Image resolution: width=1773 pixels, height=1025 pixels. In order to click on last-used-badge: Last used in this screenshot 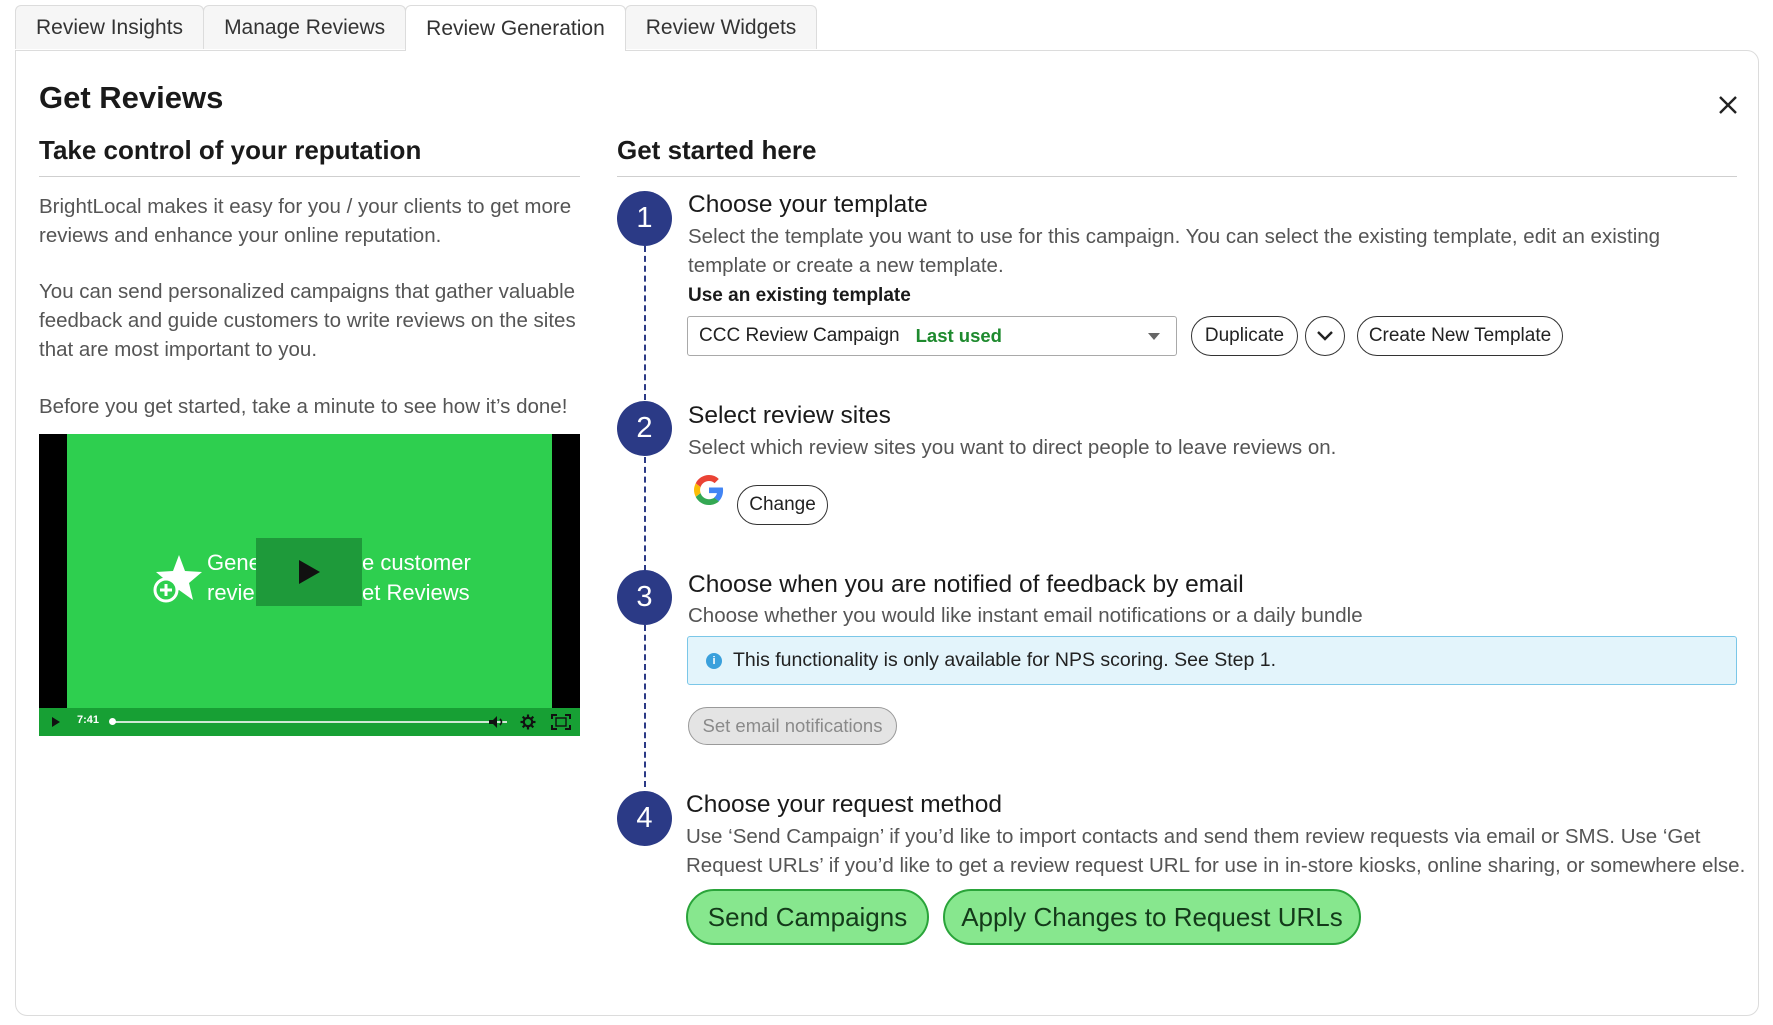, I will do `click(958, 335)`.